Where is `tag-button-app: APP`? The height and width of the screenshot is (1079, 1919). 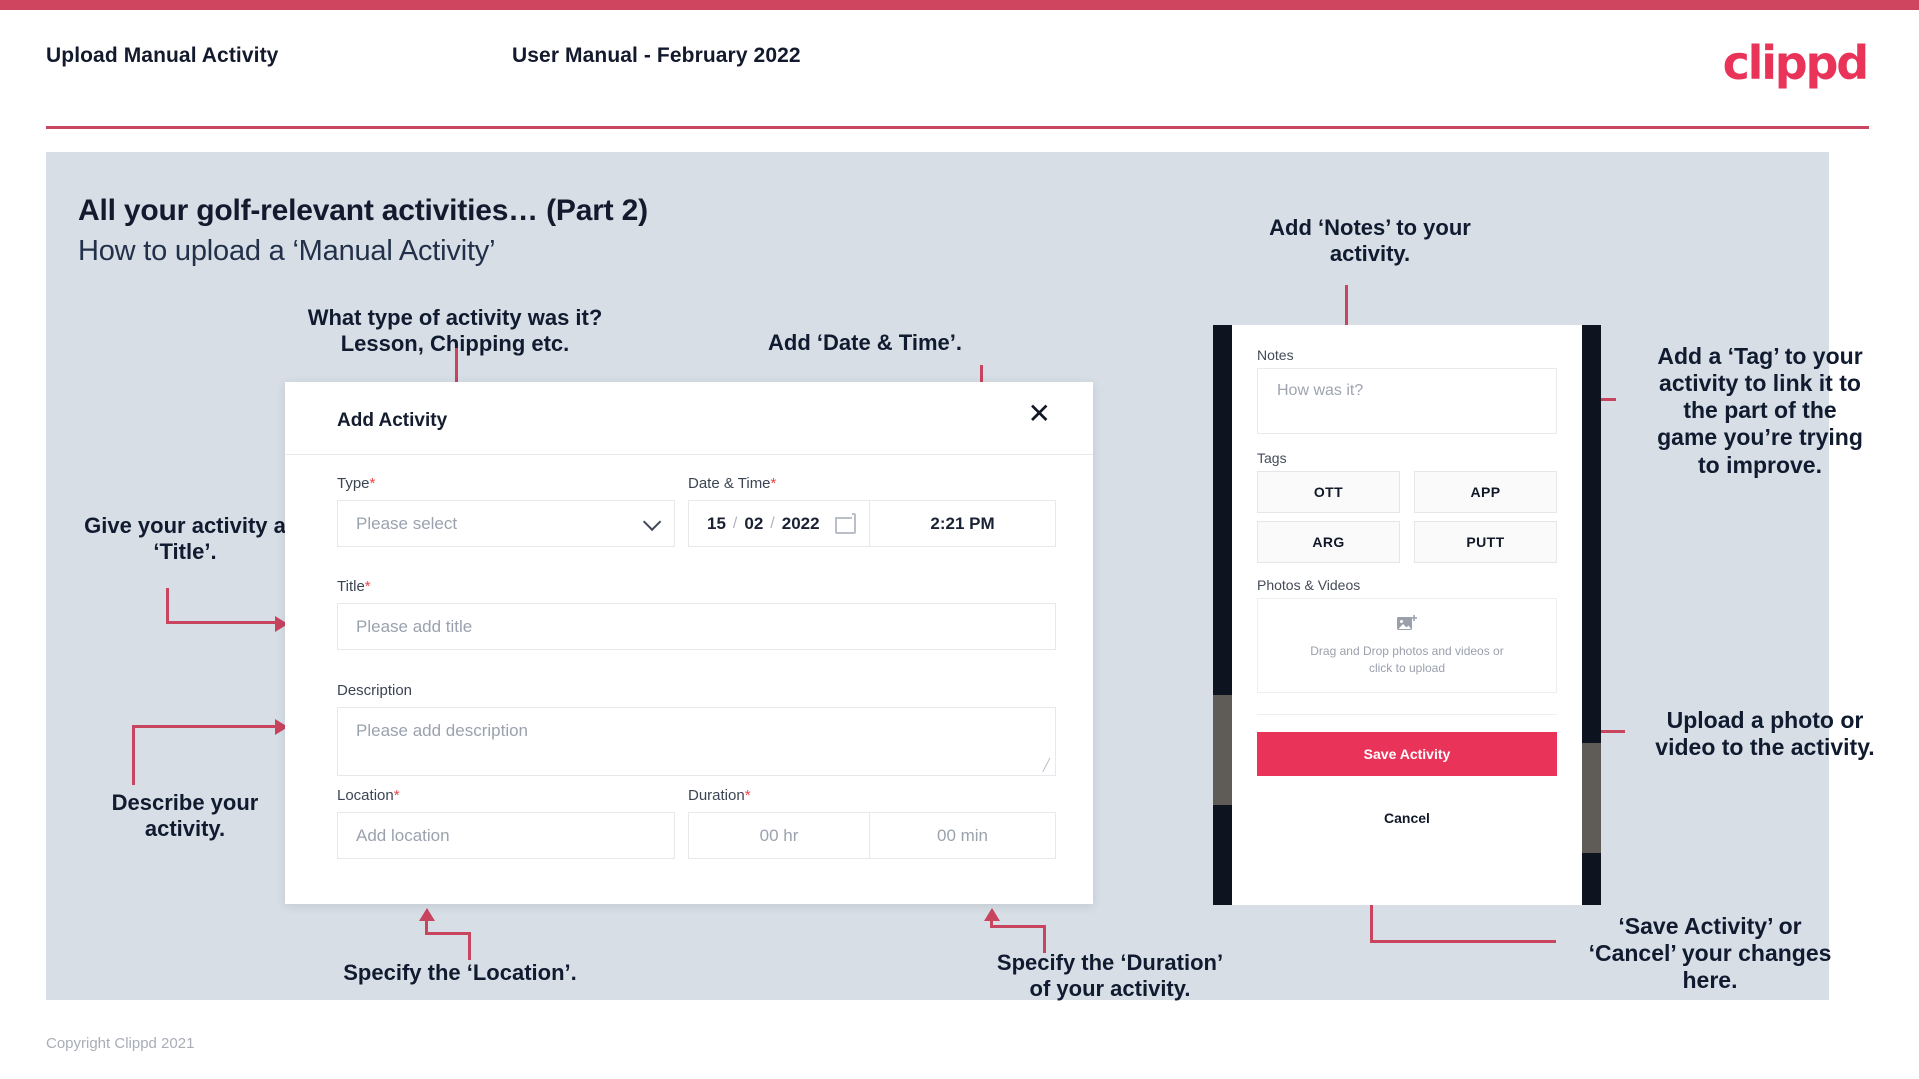 tag-button-app: APP is located at coordinates (1485, 492).